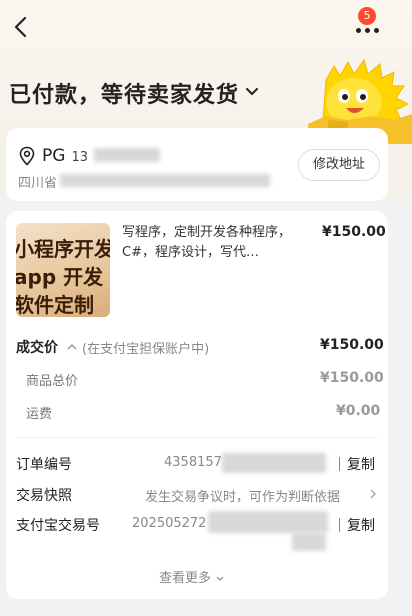  What do you see at coordinates (55, 305) in the screenshot?
I see `thumb-line-3: 软件定制` at bounding box center [55, 305].